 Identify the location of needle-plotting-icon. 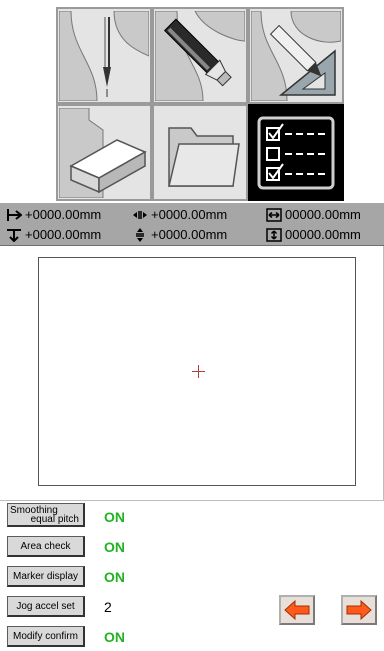
(104, 55).